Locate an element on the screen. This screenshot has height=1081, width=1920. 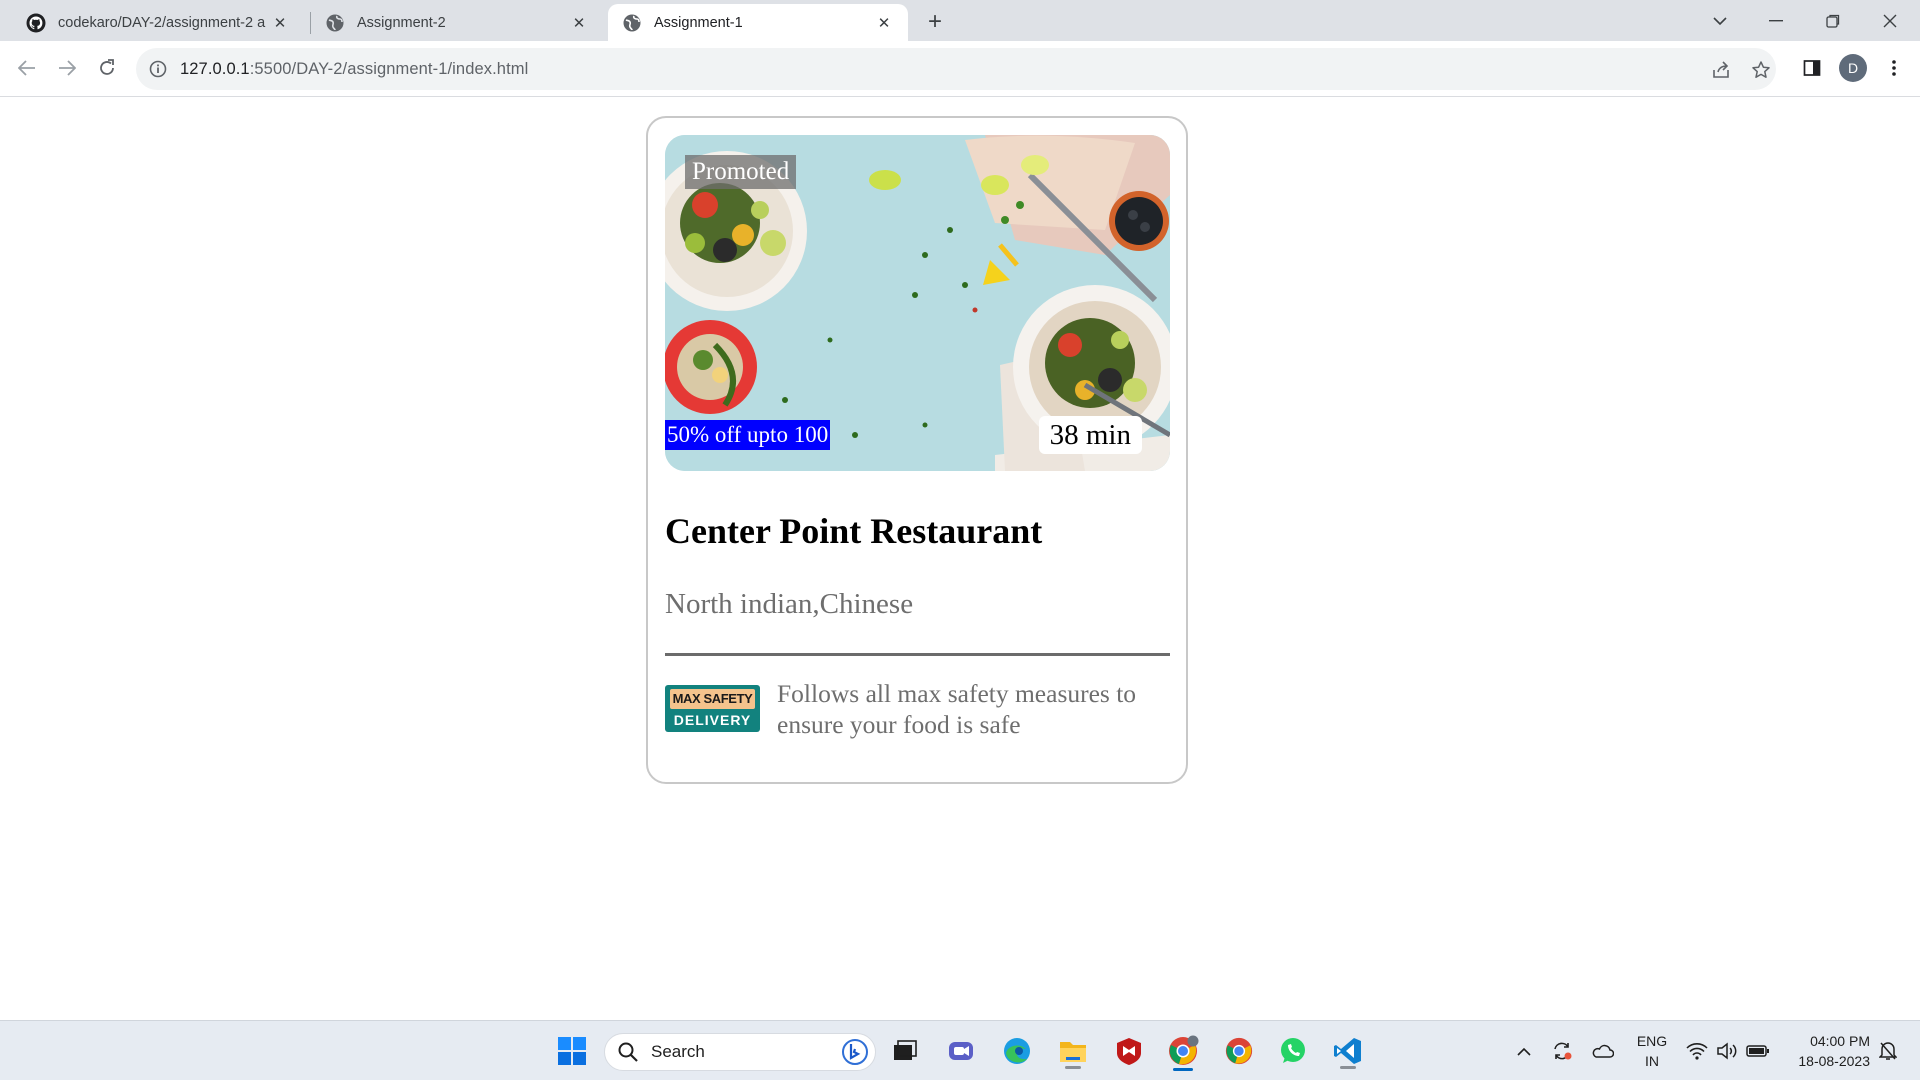
restore-button is located at coordinates (1833, 20).